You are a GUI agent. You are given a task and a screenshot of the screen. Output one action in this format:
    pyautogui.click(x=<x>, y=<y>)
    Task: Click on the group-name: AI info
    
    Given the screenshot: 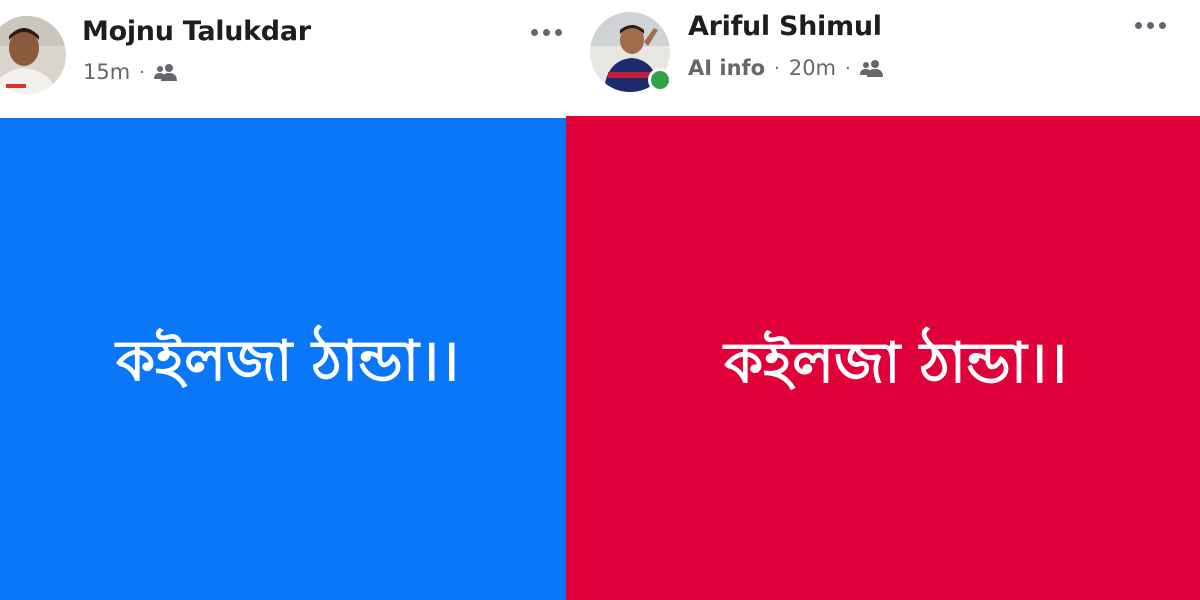 What is the action you would take?
    pyautogui.click(x=726, y=68)
    